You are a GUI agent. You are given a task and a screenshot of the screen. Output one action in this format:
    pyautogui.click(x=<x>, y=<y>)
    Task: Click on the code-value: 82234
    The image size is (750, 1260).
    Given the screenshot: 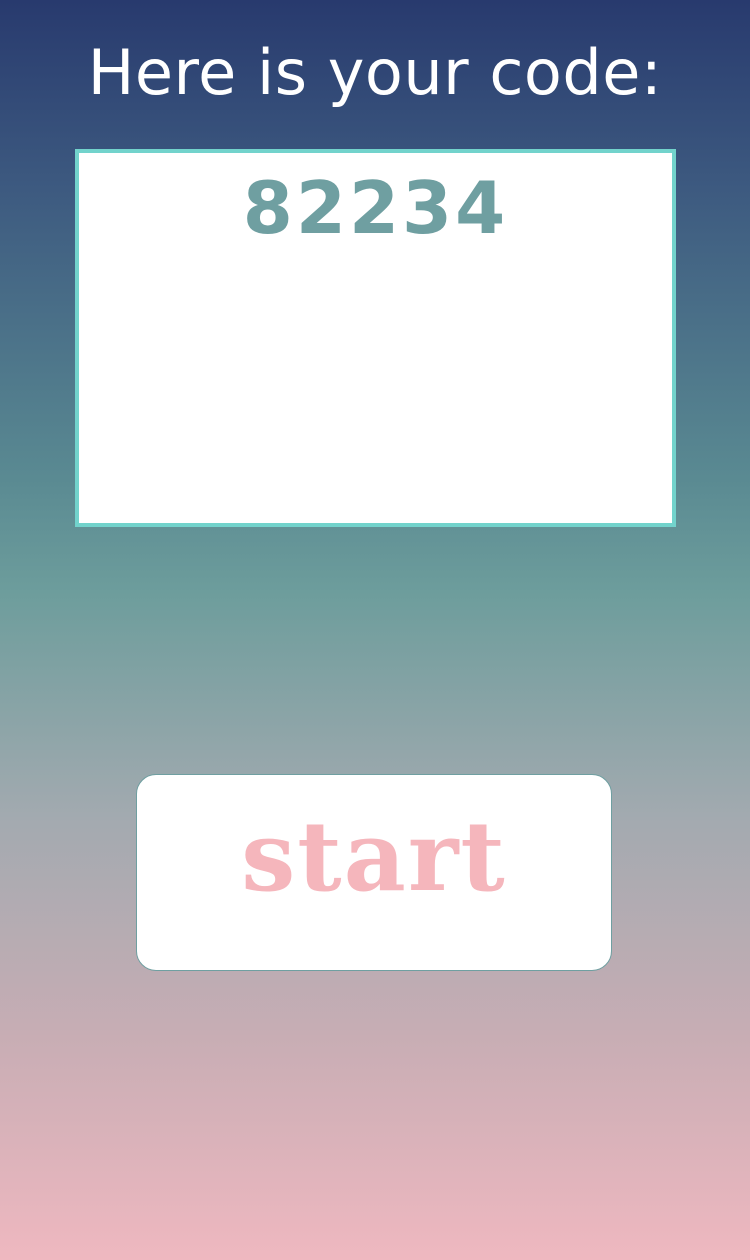 What is the action you would take?
    pyautogui.click(x=375, y=208)
    